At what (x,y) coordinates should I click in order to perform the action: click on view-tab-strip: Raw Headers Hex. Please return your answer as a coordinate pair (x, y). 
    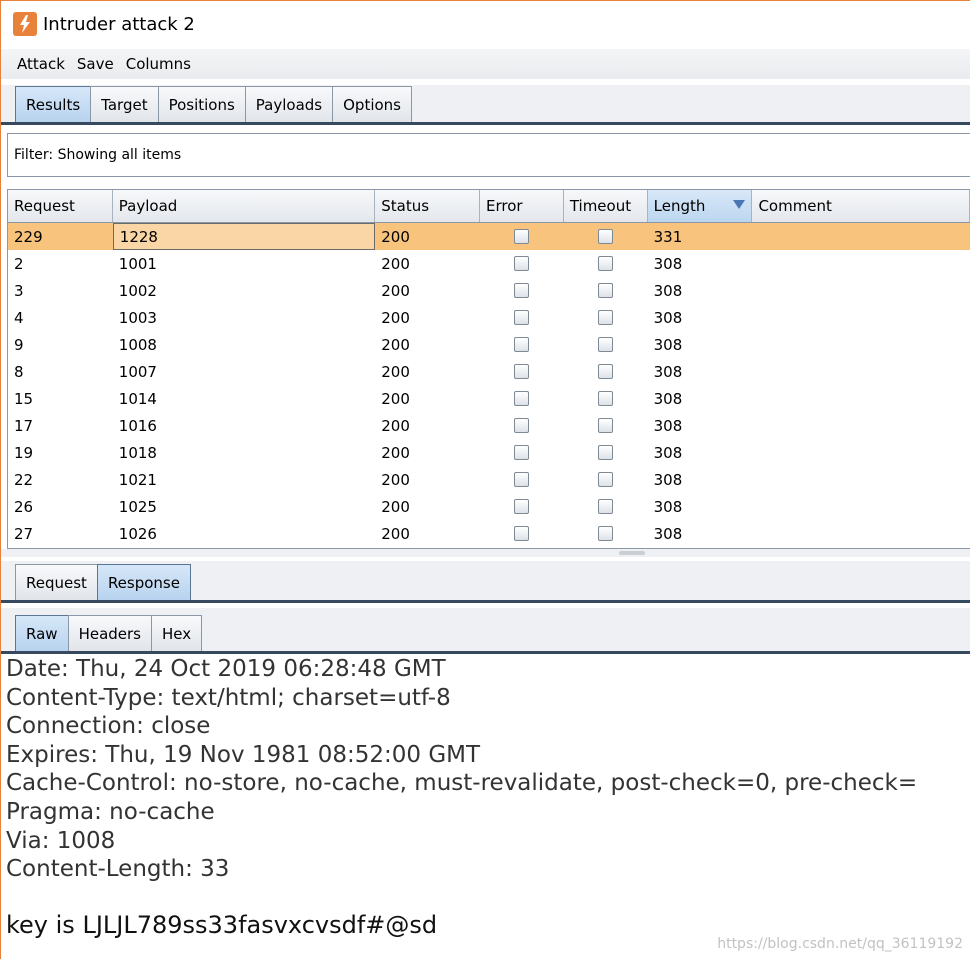
    Looking at the image, I should click on (485, 631).